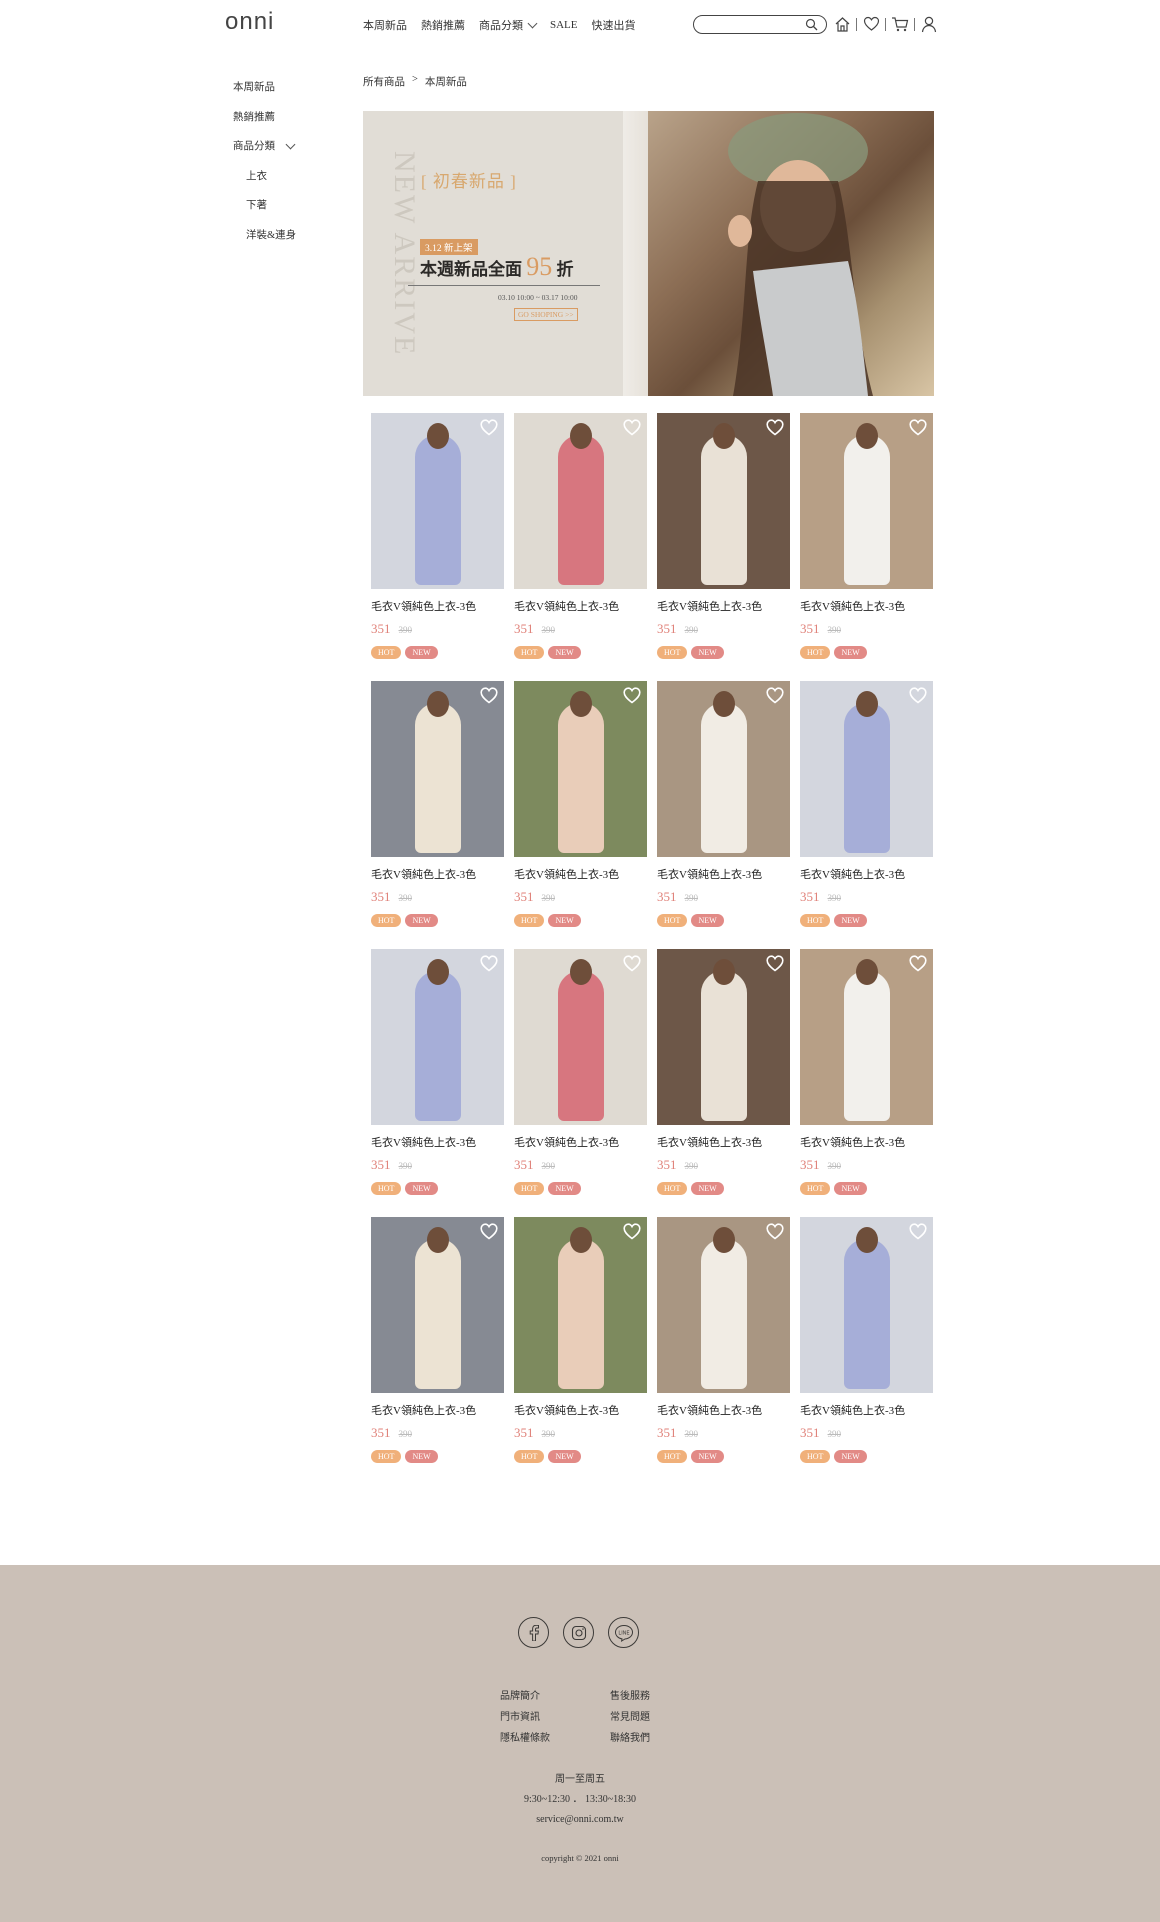  I want to click on nav-item-category: 商品分類, so click(508, 25).